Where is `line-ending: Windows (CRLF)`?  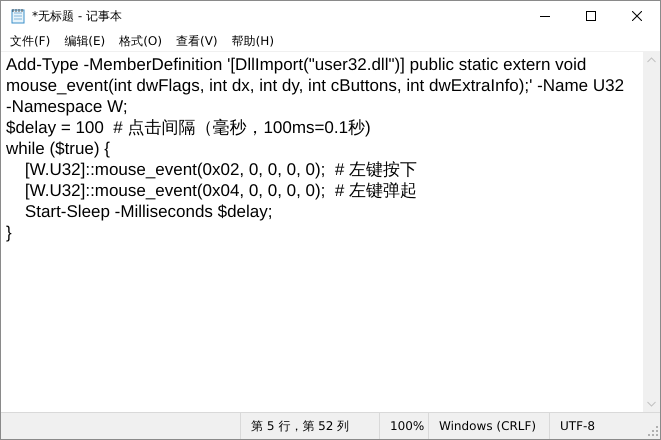 line-ending: Windows (CRLF) is located at coordinates (487, 426).